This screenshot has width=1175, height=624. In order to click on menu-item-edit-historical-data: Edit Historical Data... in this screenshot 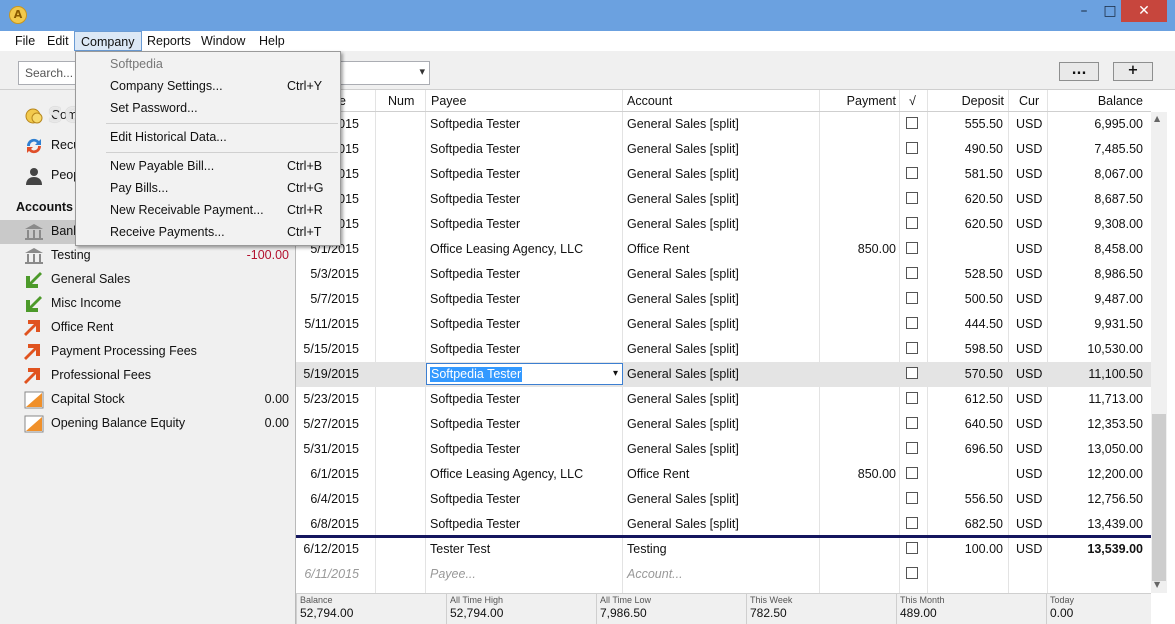, I will do `click(208, 137)`.